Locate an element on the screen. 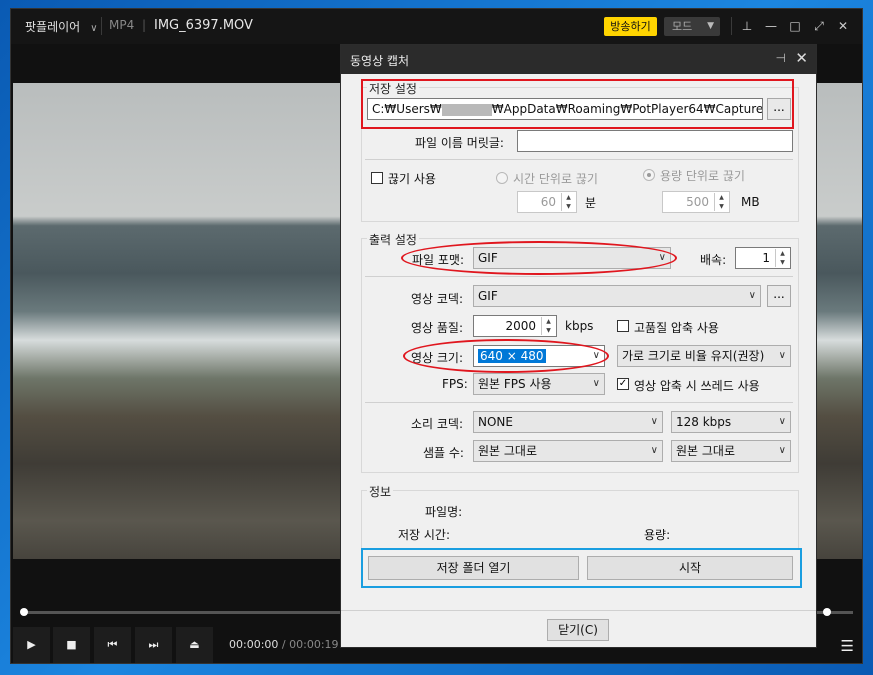  dropdown-arrow-icon: ▼ is located at coordinates (710, 26).